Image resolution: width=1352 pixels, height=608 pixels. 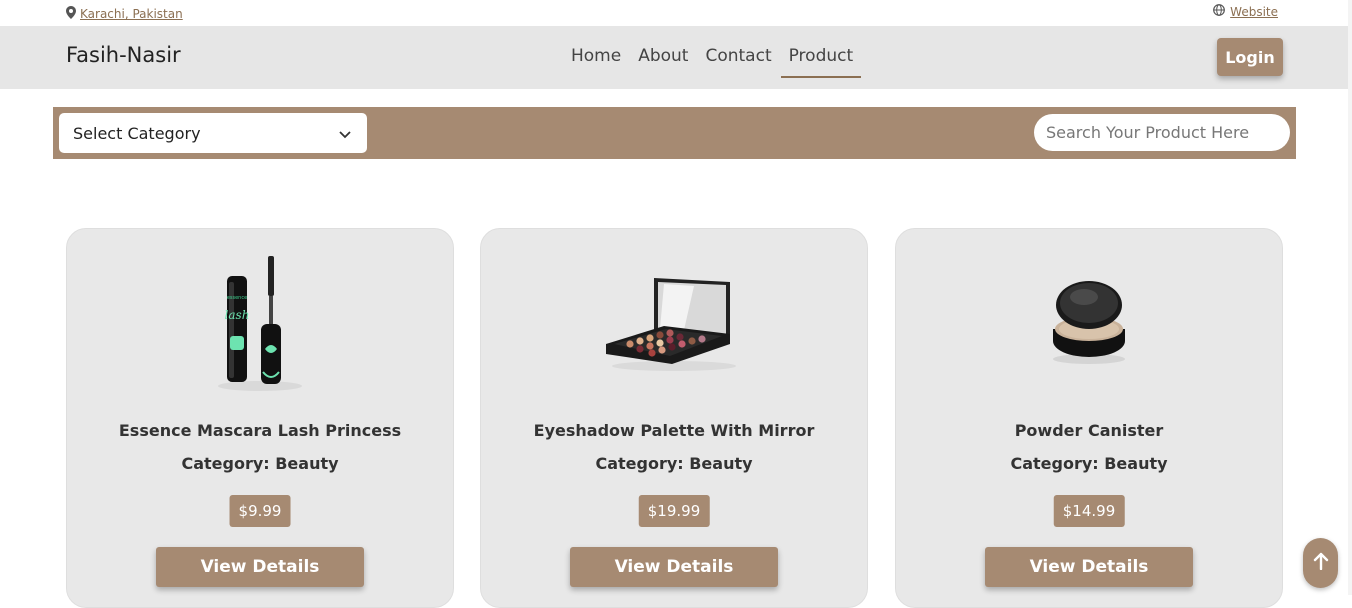 What do you see at coordinates (1162, 132) in the screenshot?
I see `search-input` at bounding box center [1162, 132].